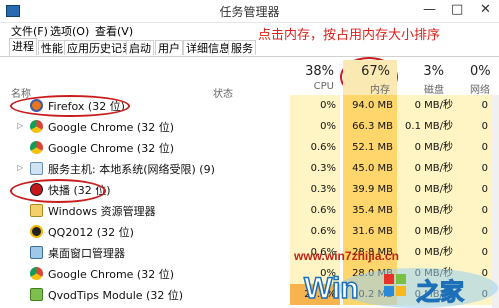 The height and width of the screenshot is (308, 499). Describe the element at coordinates (242, 47) in the screenshot. I see `tab-services: 服务` at that location.